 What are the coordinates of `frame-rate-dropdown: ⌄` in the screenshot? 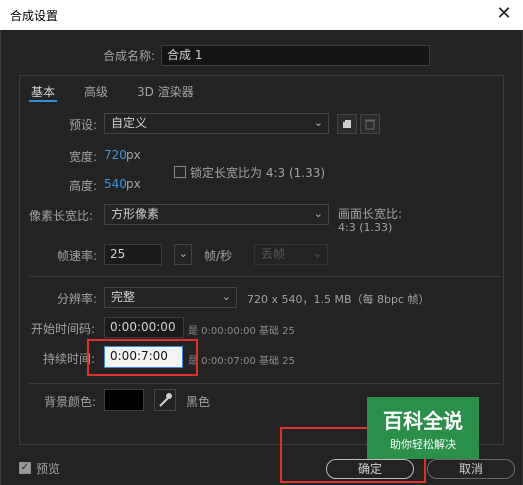 It's located at (183, 254).